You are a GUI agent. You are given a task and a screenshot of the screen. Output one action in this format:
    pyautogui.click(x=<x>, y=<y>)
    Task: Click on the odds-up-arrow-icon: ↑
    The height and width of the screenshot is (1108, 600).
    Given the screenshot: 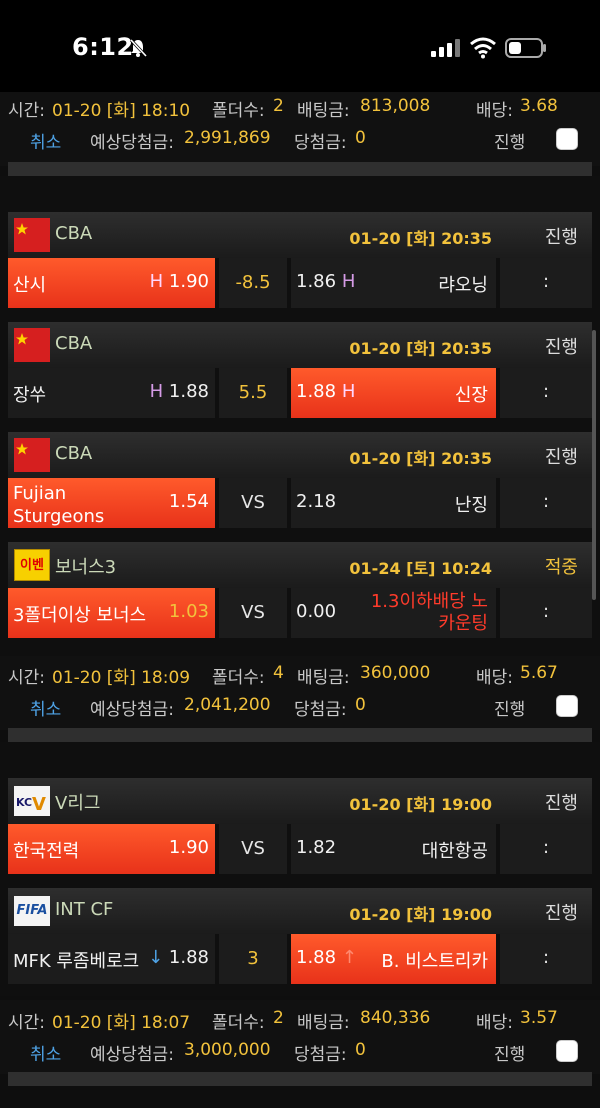 What is the action you would take?
    pyautogui.click(x=349, y=957)
    